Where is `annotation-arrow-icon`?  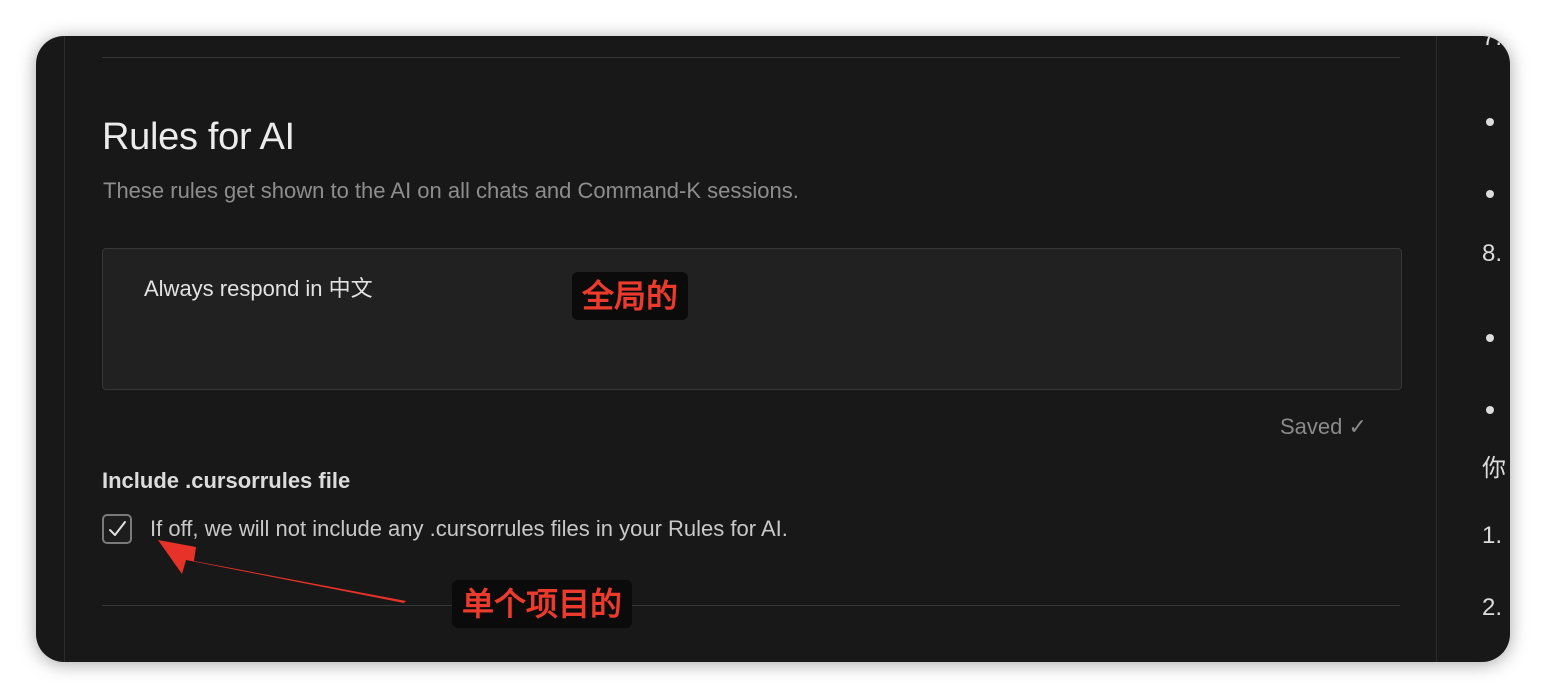 annotation-arrow-icon is located at coordinates (282, 571).